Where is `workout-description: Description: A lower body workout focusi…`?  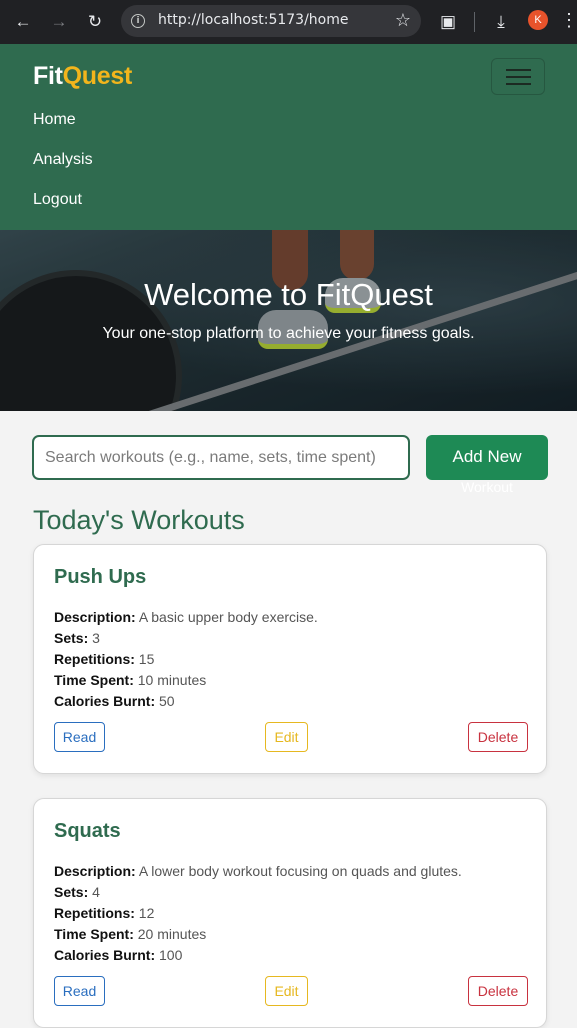 workout-description: Description: A lower body workout focusi… is located at coordinates (258, 871).